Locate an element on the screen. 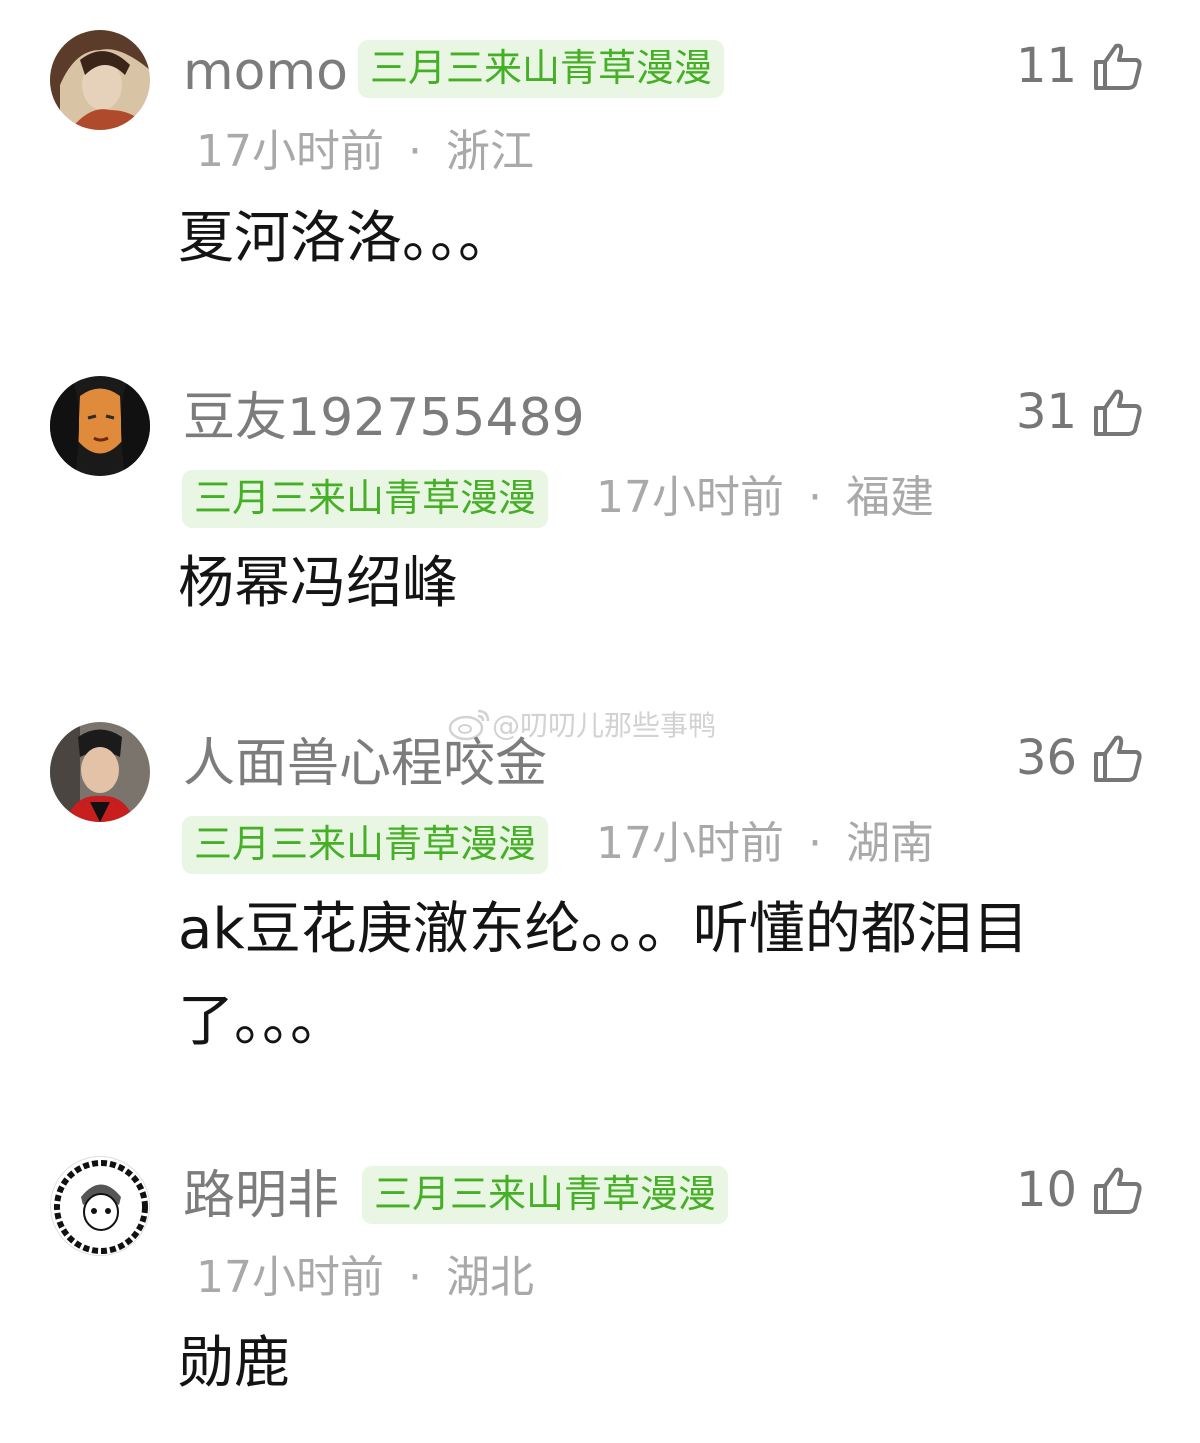 The width and height of the screenshot is (1200, 1443). comment-text: ak豆花庚澈东纶。。。听懂的都泪目了。。。 is located at coordinates (603, 975).